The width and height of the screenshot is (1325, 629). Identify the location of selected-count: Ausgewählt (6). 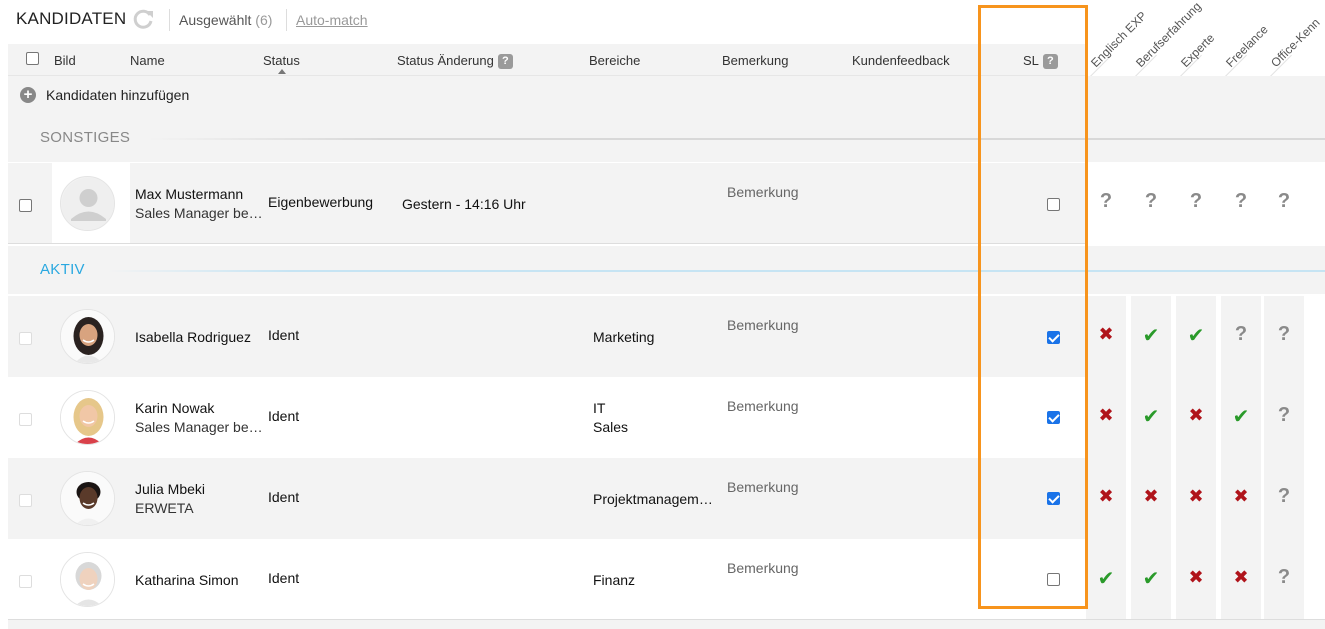
(225, 20).